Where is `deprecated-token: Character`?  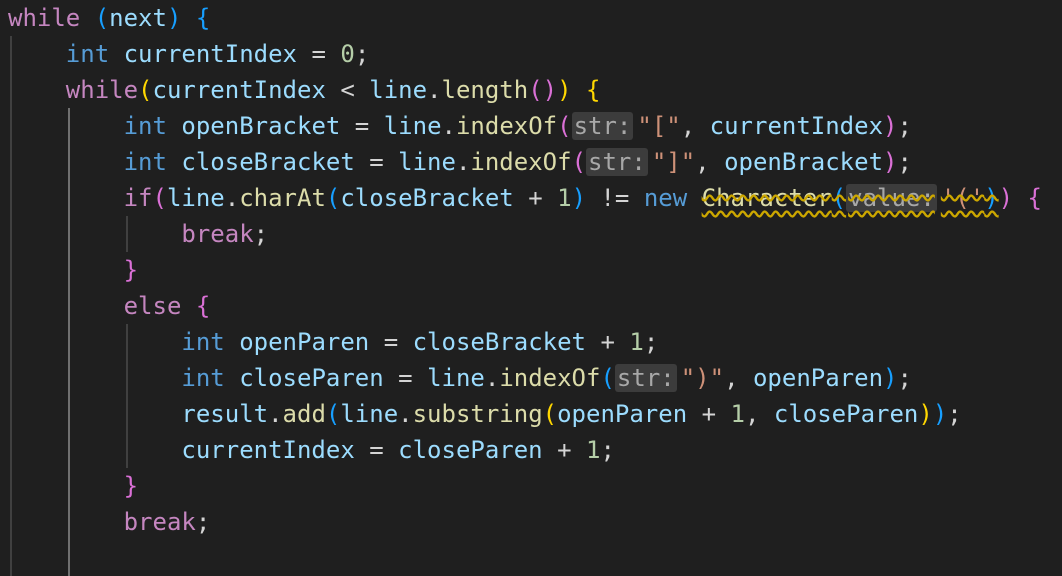
deprecated-token: Character is located at coordinates (766, 198).